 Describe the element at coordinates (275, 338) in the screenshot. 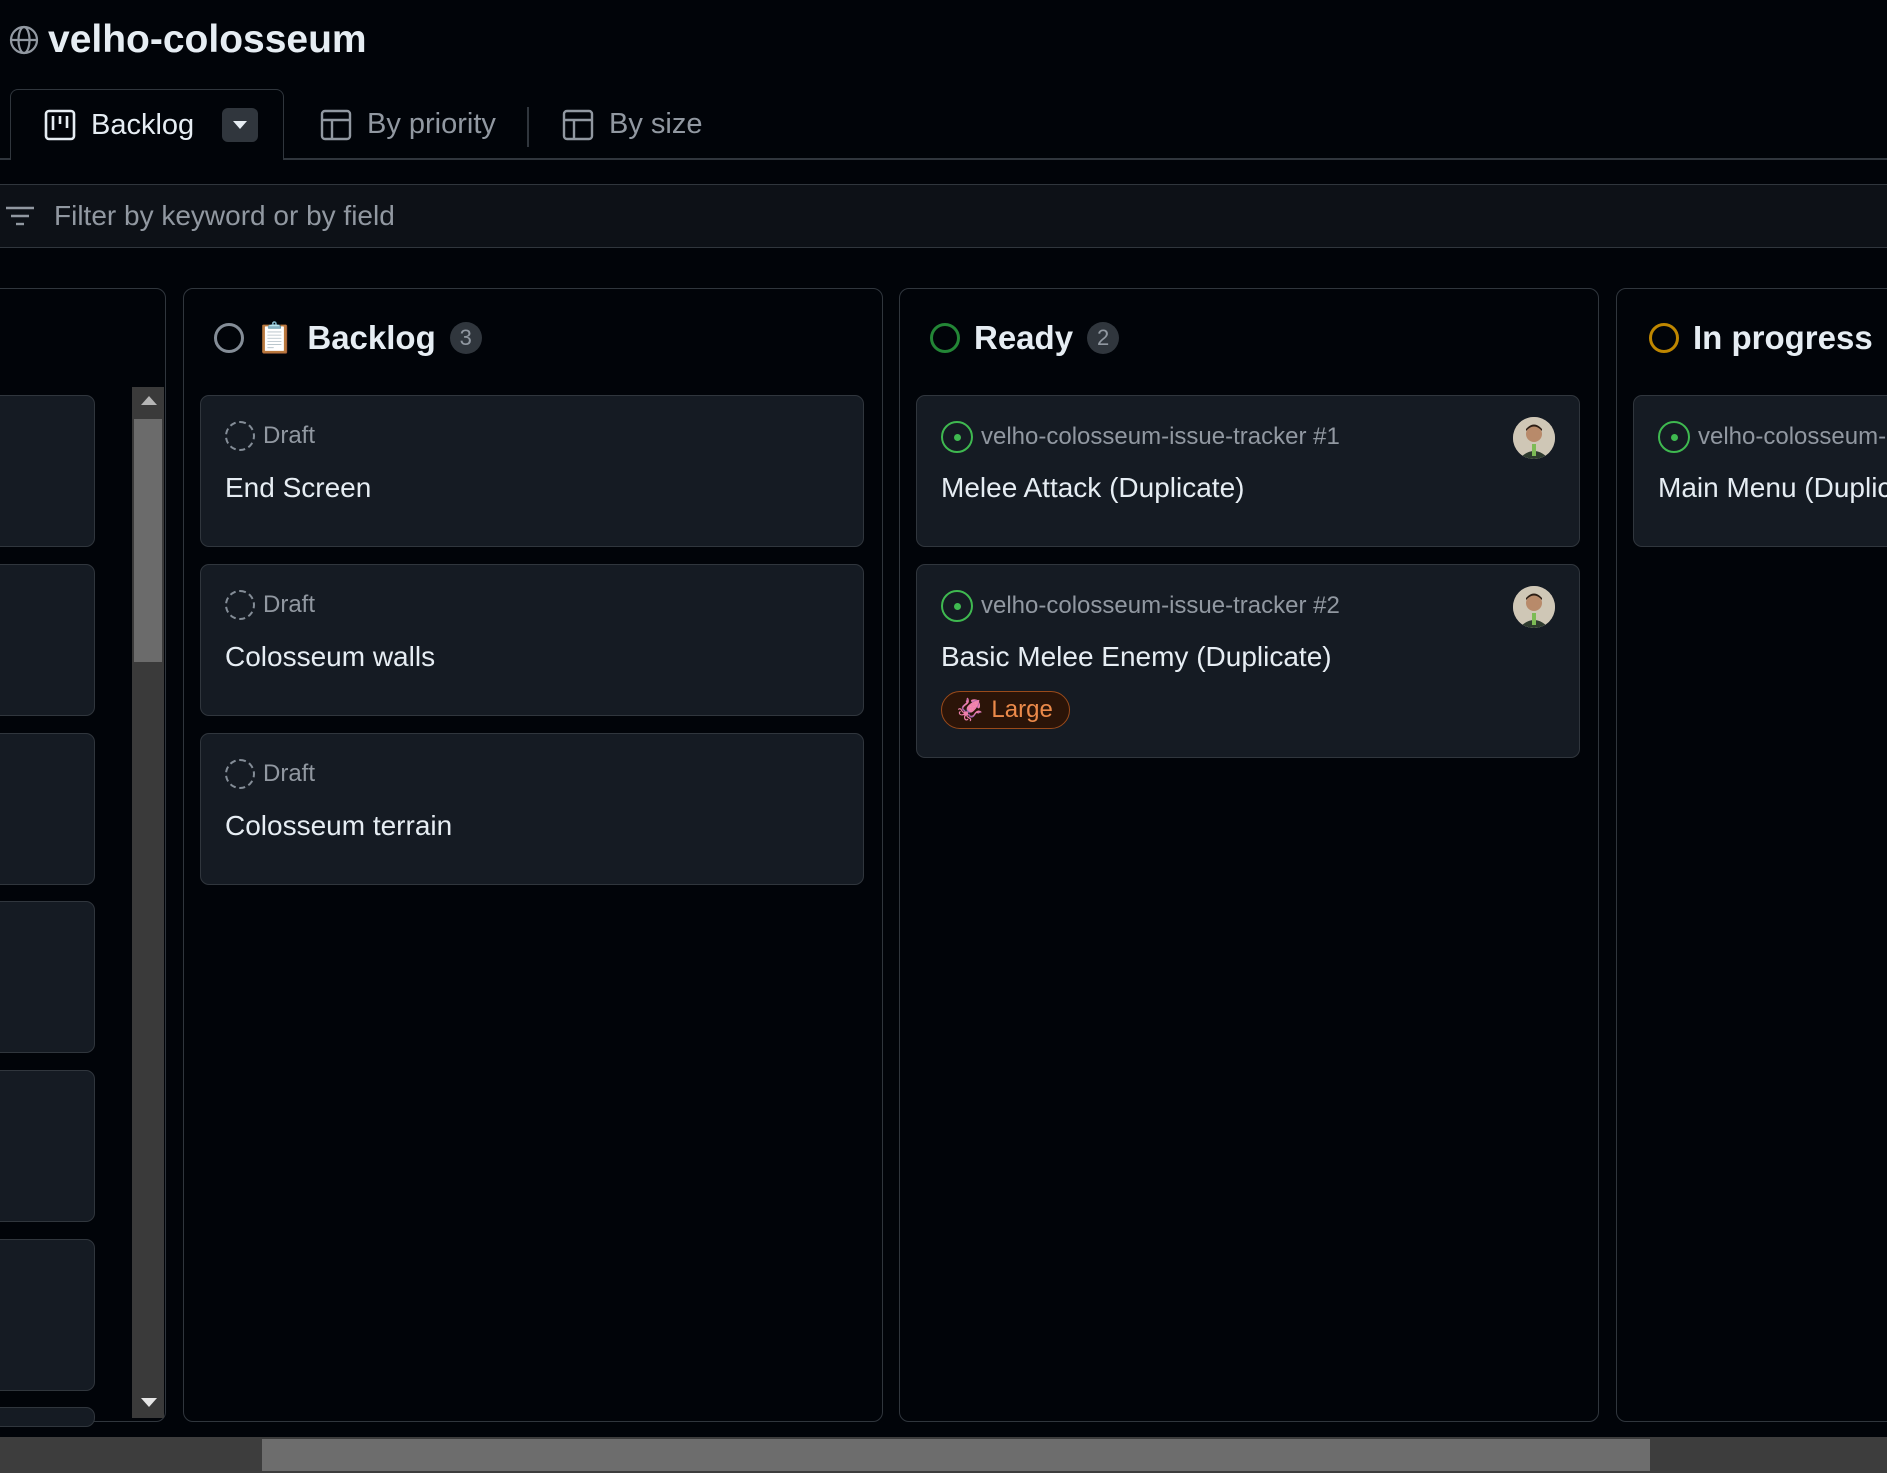

I see `clipboard-icon: 📋` at that location.